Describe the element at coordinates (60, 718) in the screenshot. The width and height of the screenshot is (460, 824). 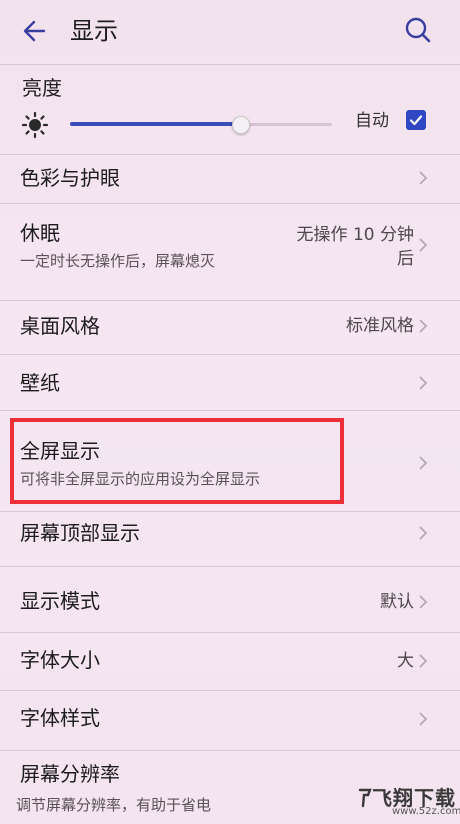
I see `row-title: 字体样式` at that location.